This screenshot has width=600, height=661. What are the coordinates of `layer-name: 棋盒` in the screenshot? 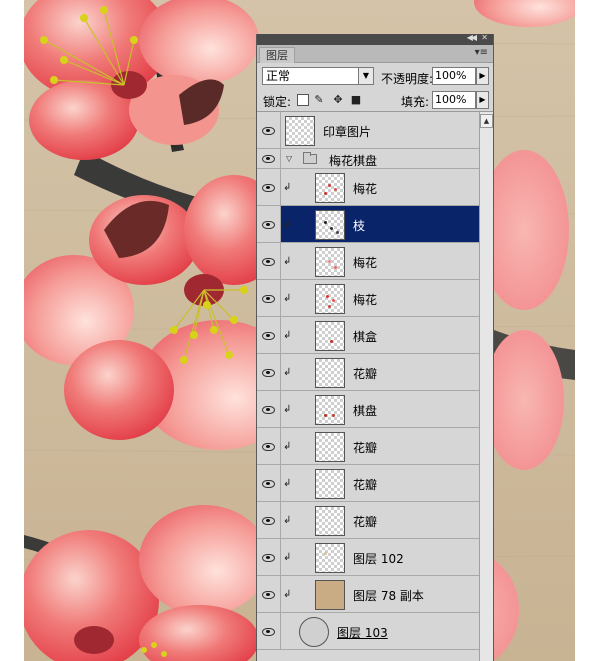 It's located at (365, 337).